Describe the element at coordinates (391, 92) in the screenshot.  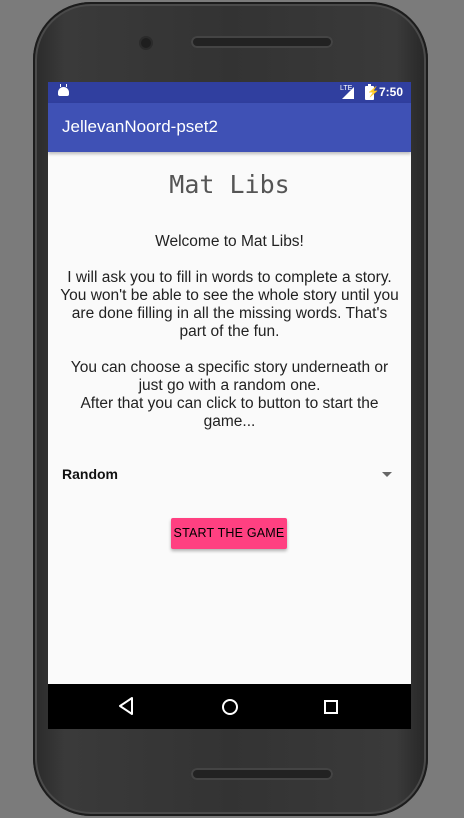
I see `status-time: 7:50` at that location.